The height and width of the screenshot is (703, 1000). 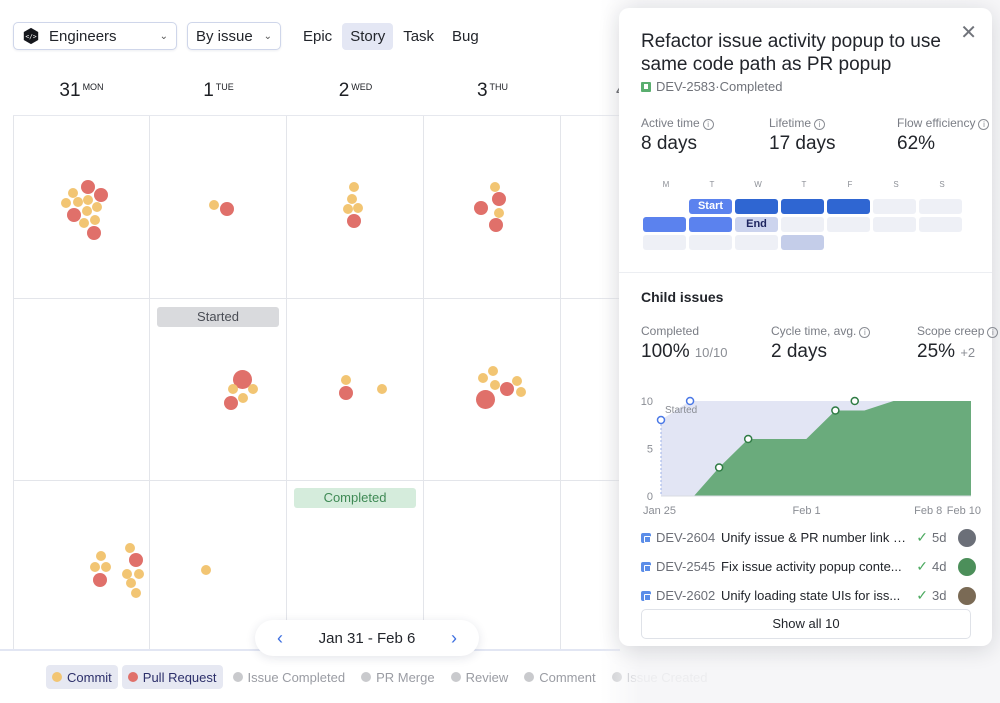 What do you see at coordinates (559, 677) in the screenshot?
I see `legend-comment: Comment` at bounding box center [559, 677].